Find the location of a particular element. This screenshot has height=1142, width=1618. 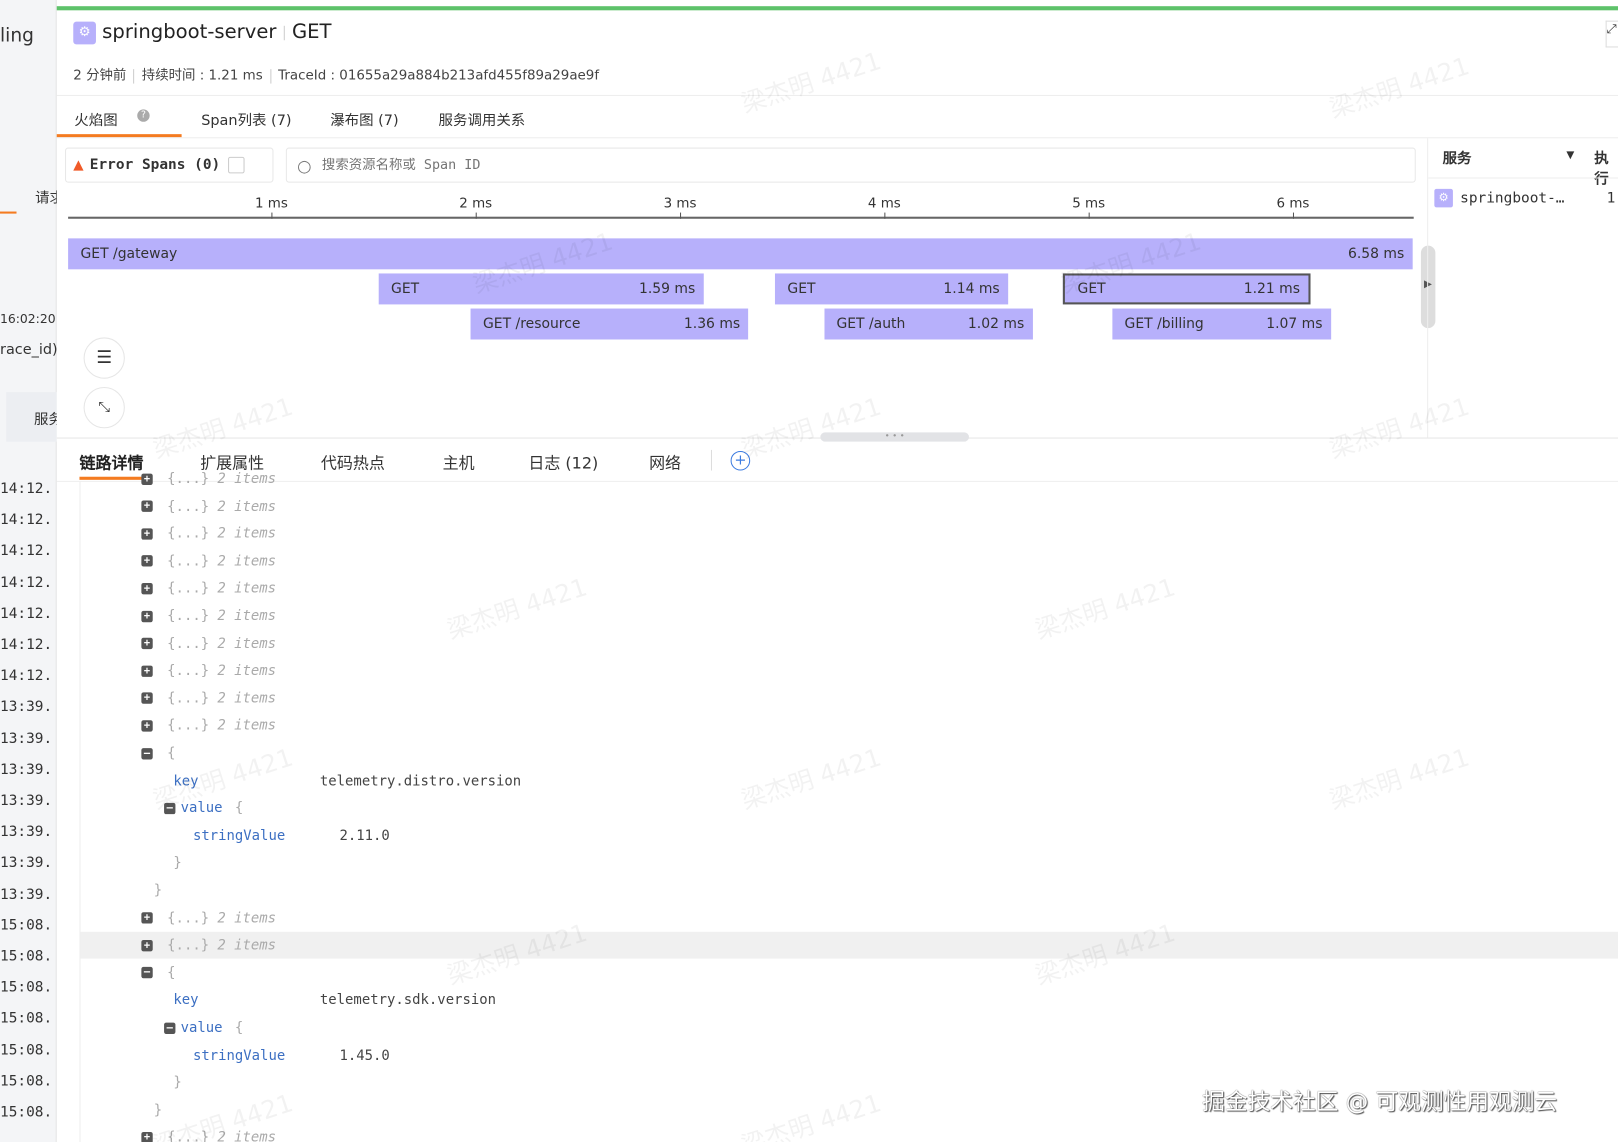

tree-row: – value { is located at coordinates (203, 1027).